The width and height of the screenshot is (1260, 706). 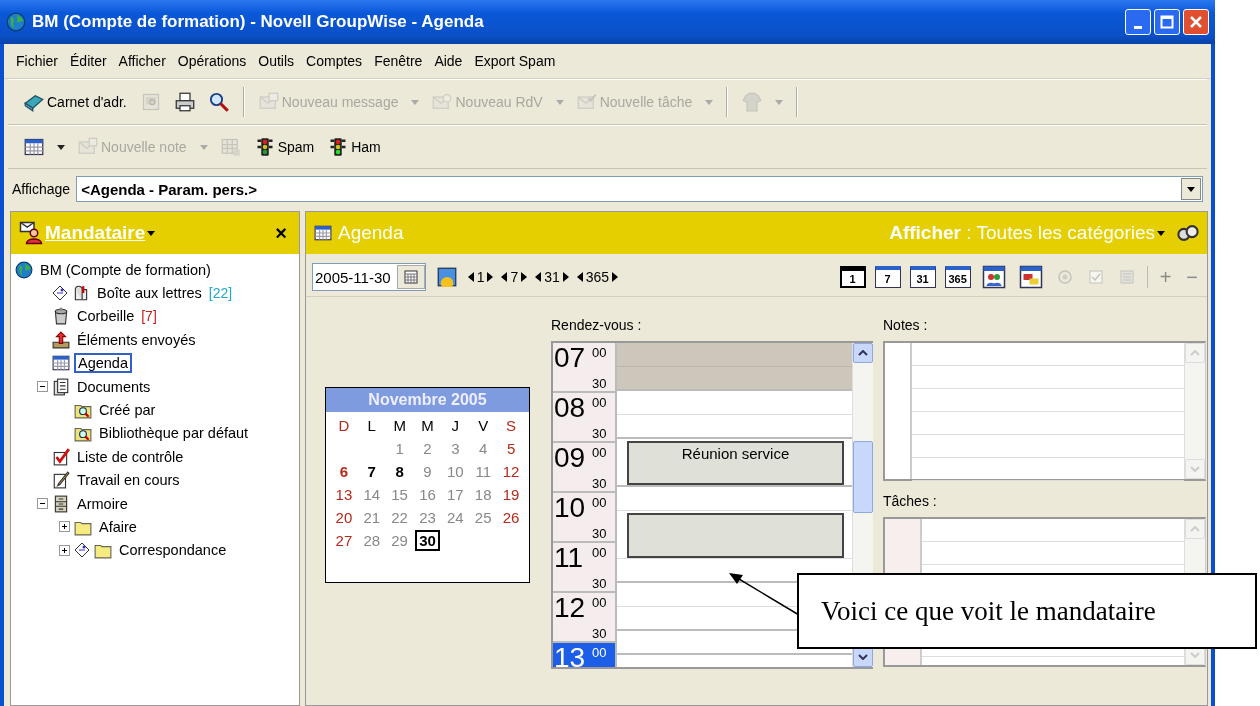 What do you see at coordinates (427, 400) in the screenshot?
I see `month-title: Novembre 2005` at bounding box center [427, 400].